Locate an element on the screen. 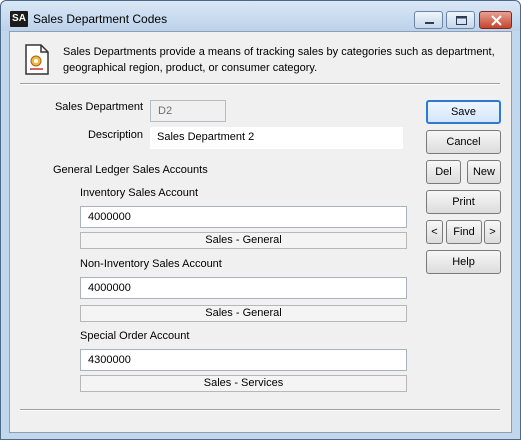 This screenshot has height=440, width=521. sales-department-field: D2 is located at coordinates (188, 111).